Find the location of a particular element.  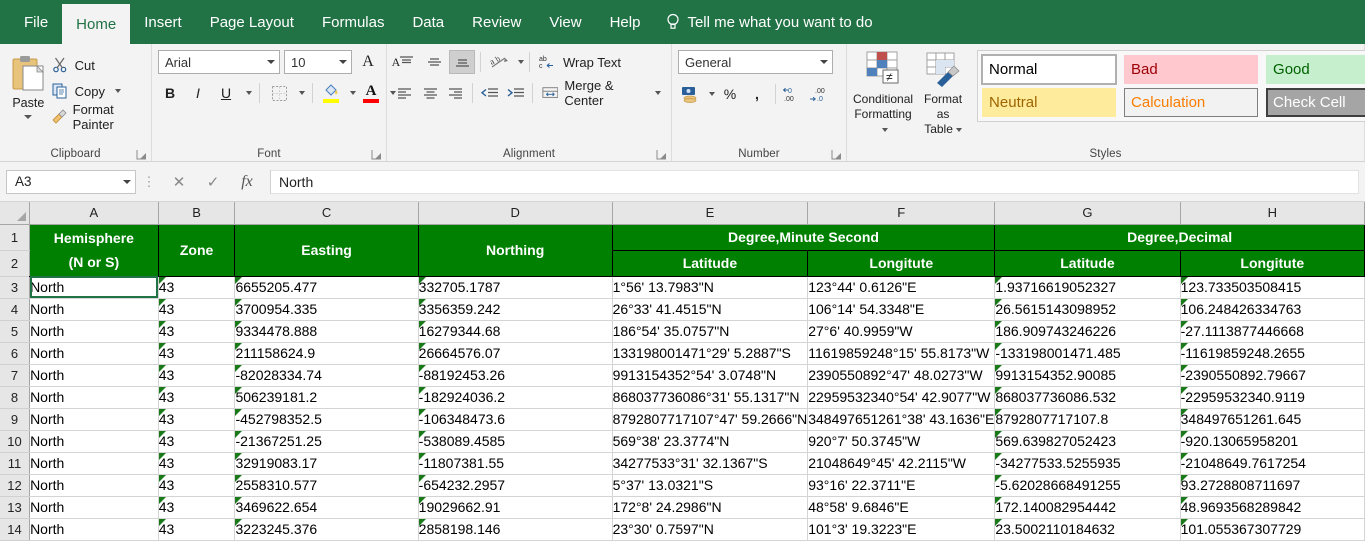

cell-dd-longitude: -2390550892.79667 is located at coordinates (1272, 375).